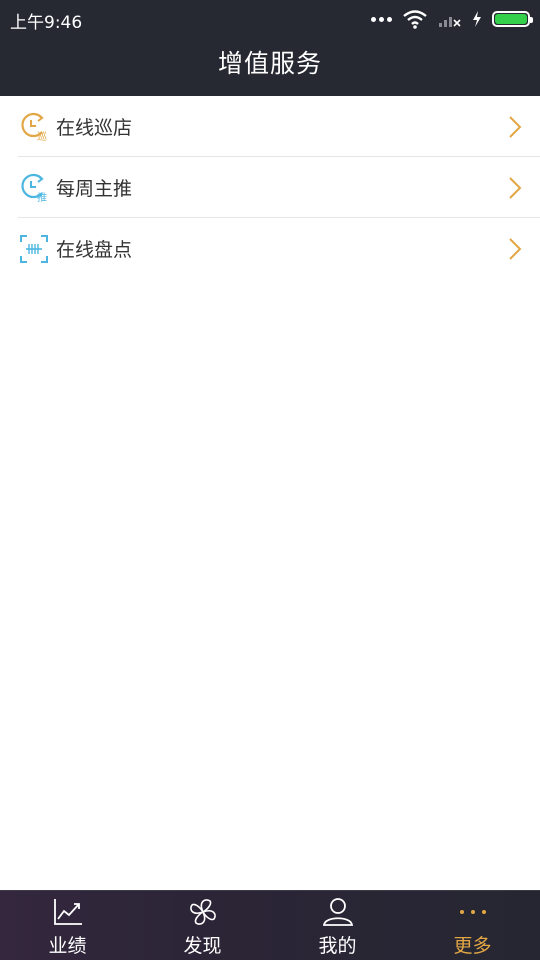 The height and width of the screenshot is (960, 540). I want to click on svg-text: 推, so click(42, 197).